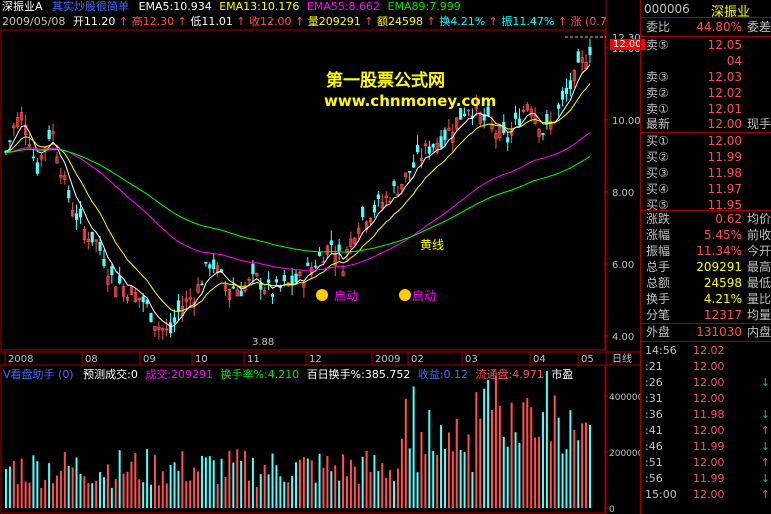 Image resolution: width=771 pixels, height=514 pixels. What do you see at coordinates (211, 21) in the screenshot?
I see `bar-low: 低11.01` at bounding box center [211, 21].